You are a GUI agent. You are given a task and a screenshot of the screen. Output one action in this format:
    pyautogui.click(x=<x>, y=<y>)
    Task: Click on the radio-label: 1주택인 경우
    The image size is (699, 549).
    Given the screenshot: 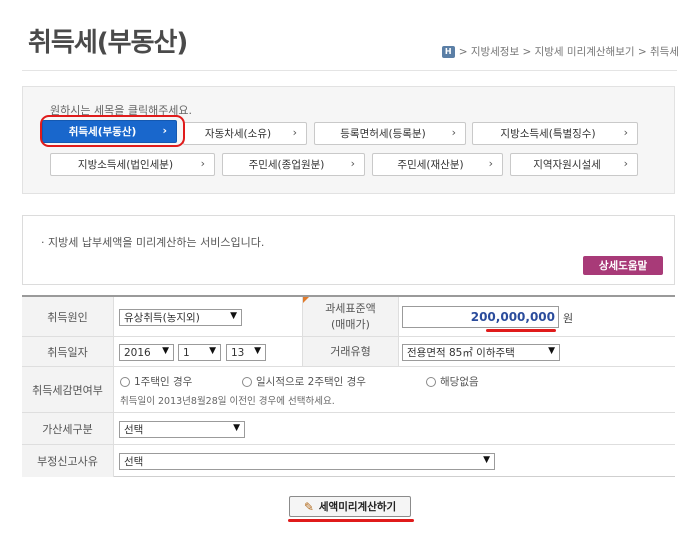 What is the action you would take?
    pyautogui.click(x=163, y=382)
    